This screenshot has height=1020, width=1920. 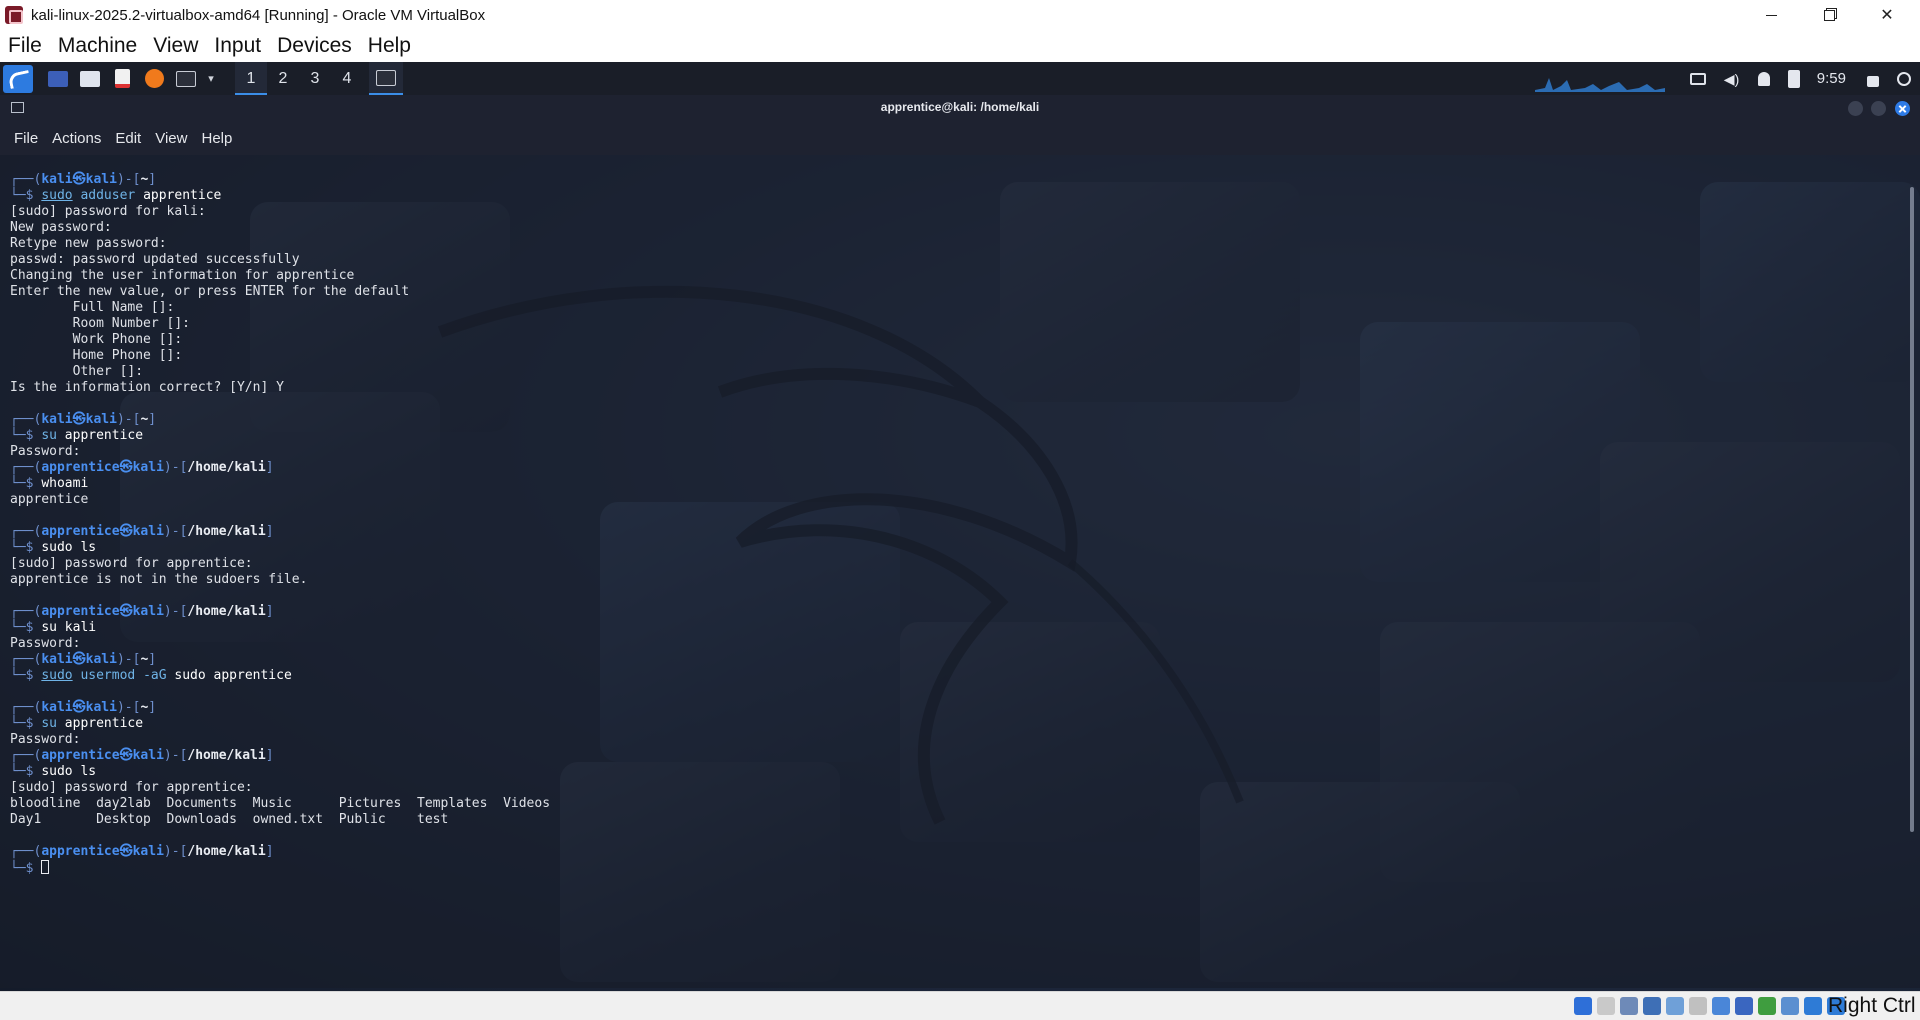 What do you see at coordinates (1763, 78) in the screenshot?
I see `notification-bell-icon` at bounding box center [1763, 78].